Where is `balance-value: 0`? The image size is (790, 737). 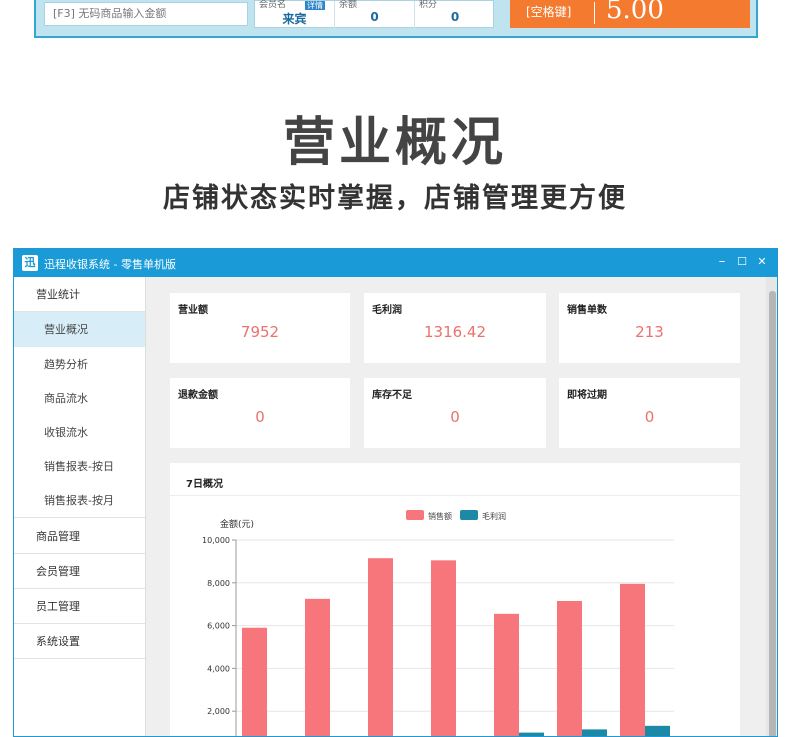 balance-value: 0 is located at coordinates (374, 17).